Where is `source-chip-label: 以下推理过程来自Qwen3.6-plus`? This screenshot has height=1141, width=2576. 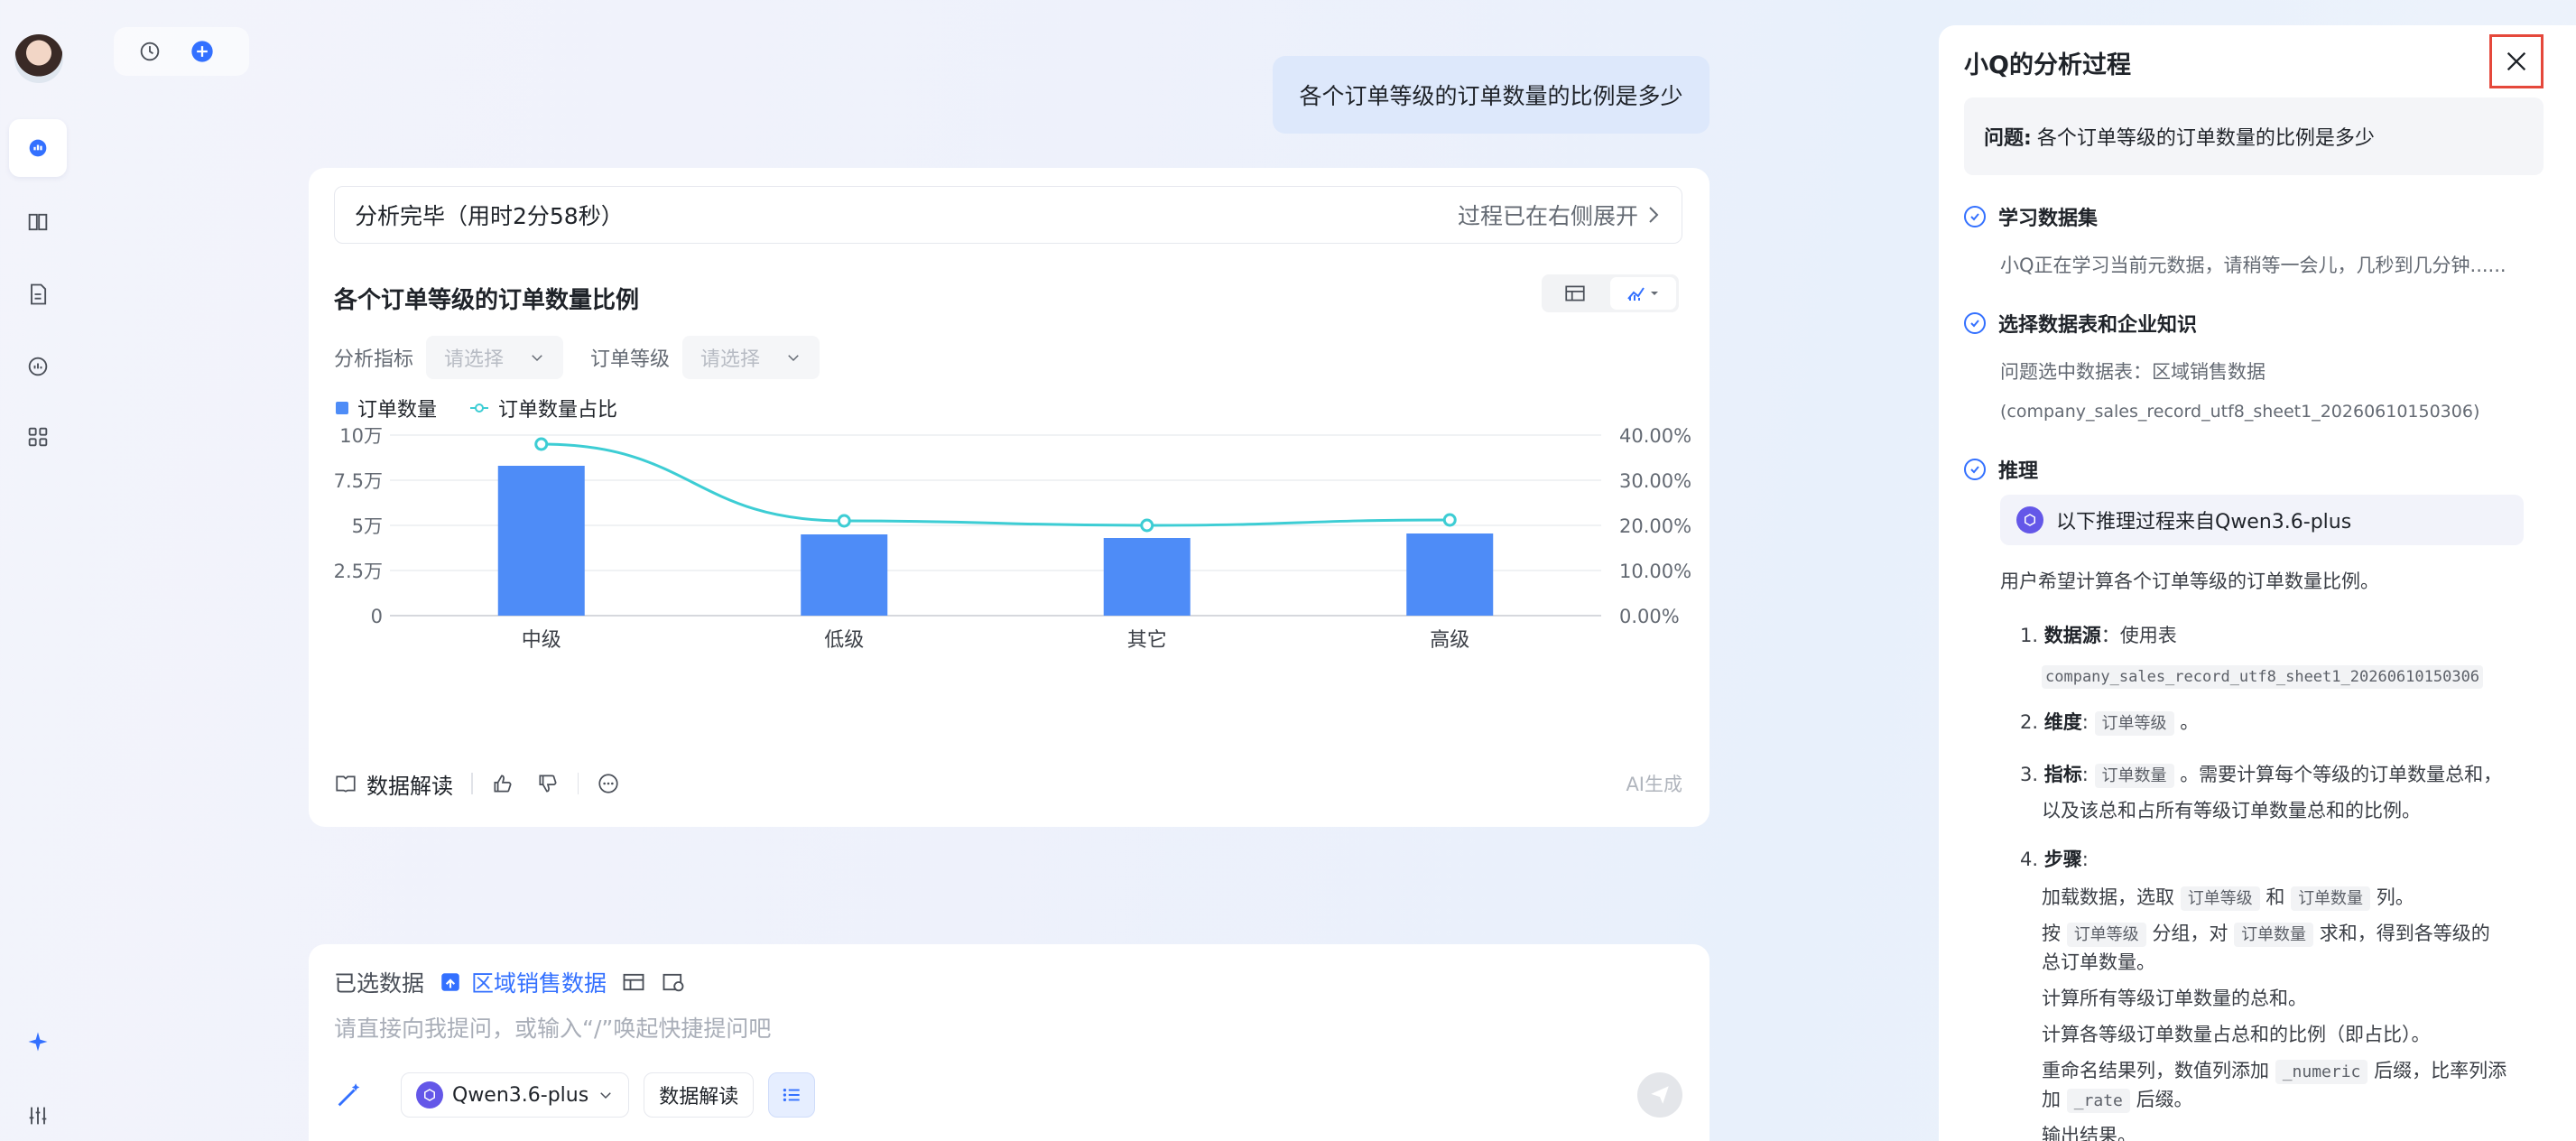
source-chip-label: 以下推理过程来自Qwen3.6-plus is located at coordinates (2204, 522).